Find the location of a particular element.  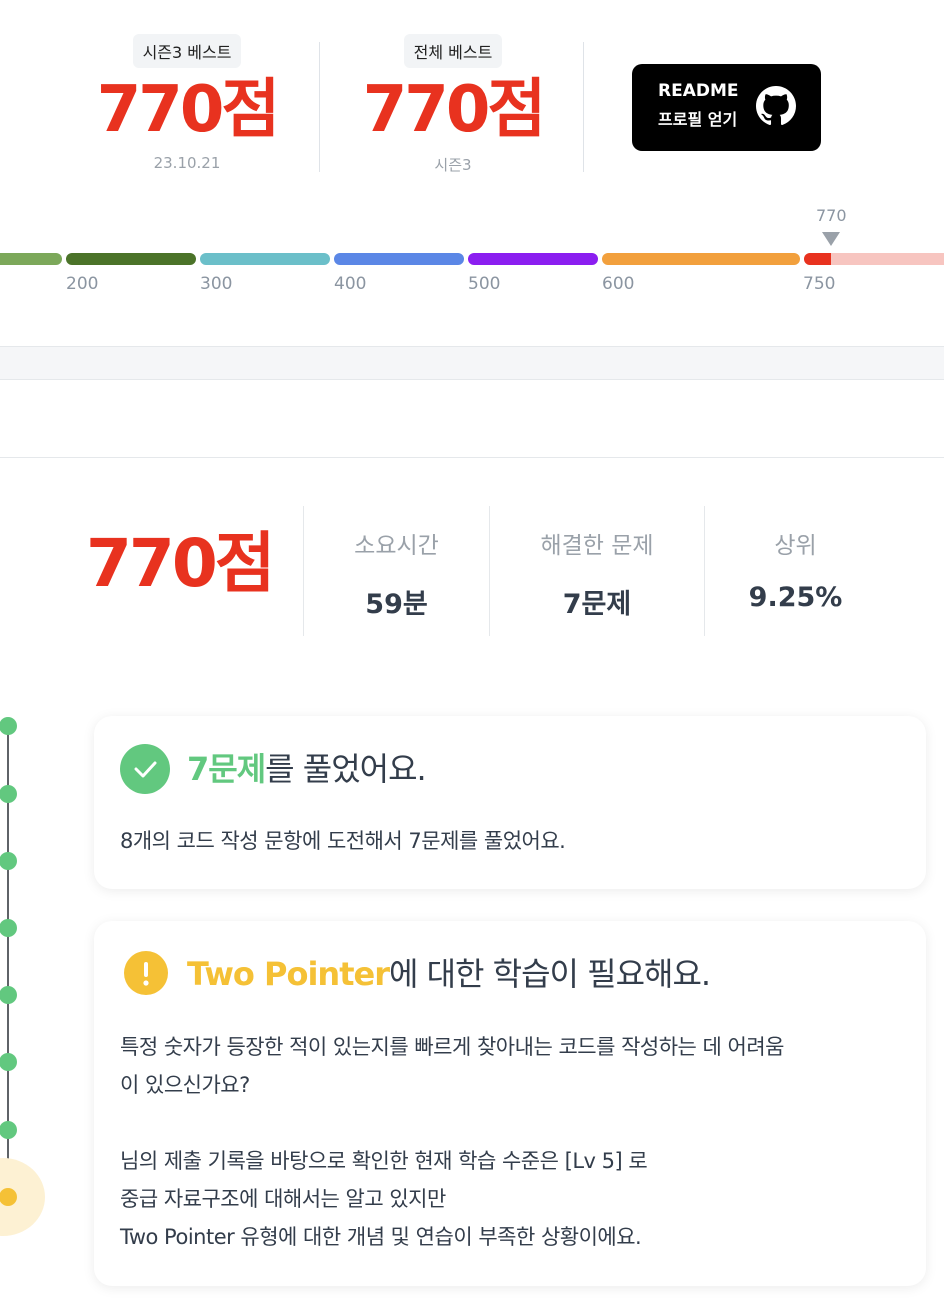

stat-value: 7문제 is located at coordinates (597, 604).